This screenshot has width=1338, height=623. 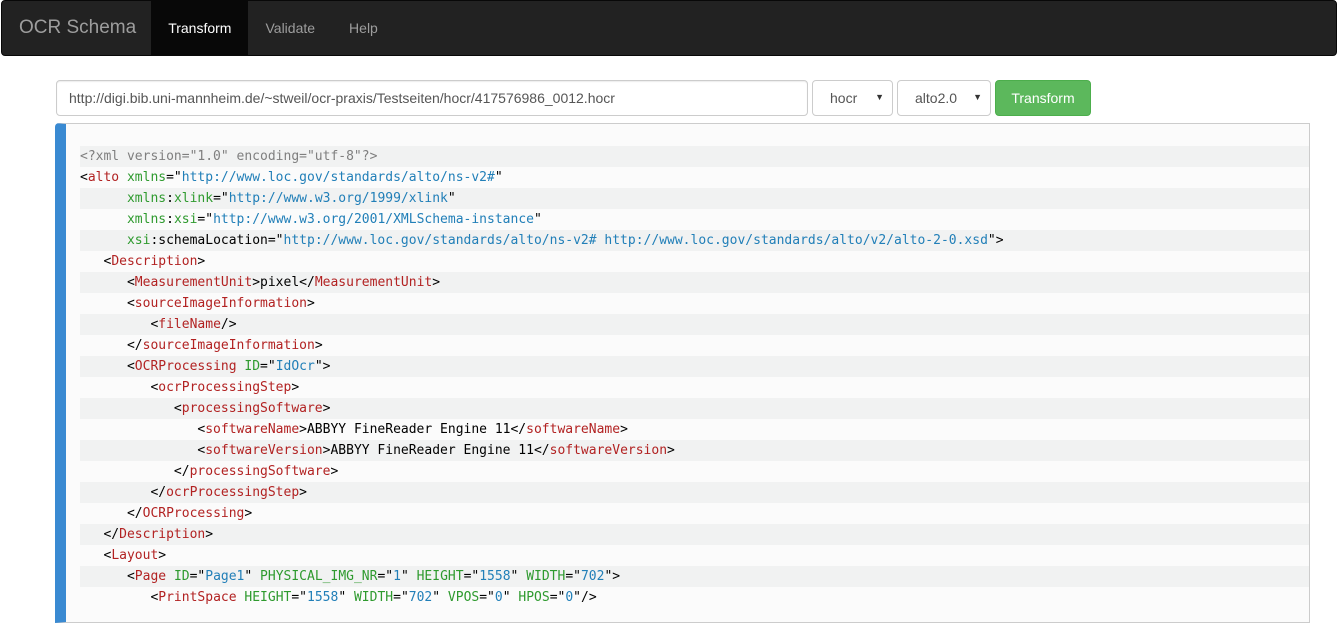 What do you see at coordinates (224, 345) in the screenshot?
I see `code-line: </sourceImageInformation>` at bounding box center [224, 345].